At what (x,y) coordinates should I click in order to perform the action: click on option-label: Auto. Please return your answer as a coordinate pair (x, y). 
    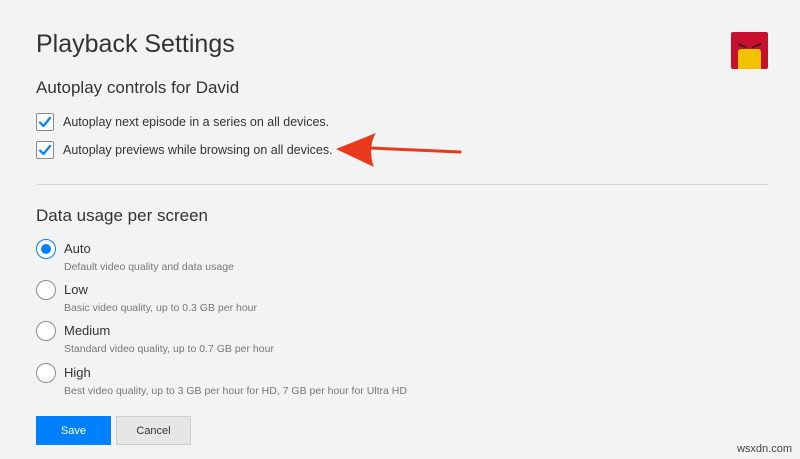
    Looking at the image, I should click on (77, 248).